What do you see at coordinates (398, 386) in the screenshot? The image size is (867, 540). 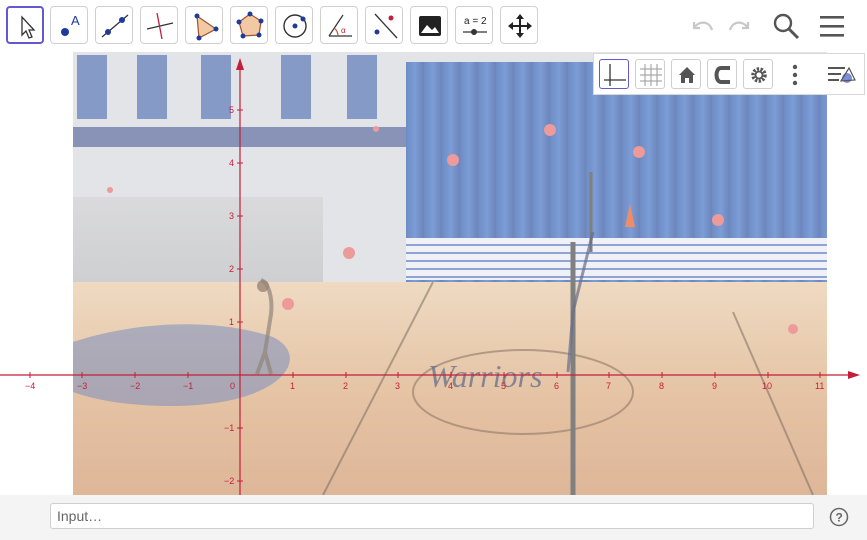 I see `x-tick-label: 3` at bounding box center [398, 386].